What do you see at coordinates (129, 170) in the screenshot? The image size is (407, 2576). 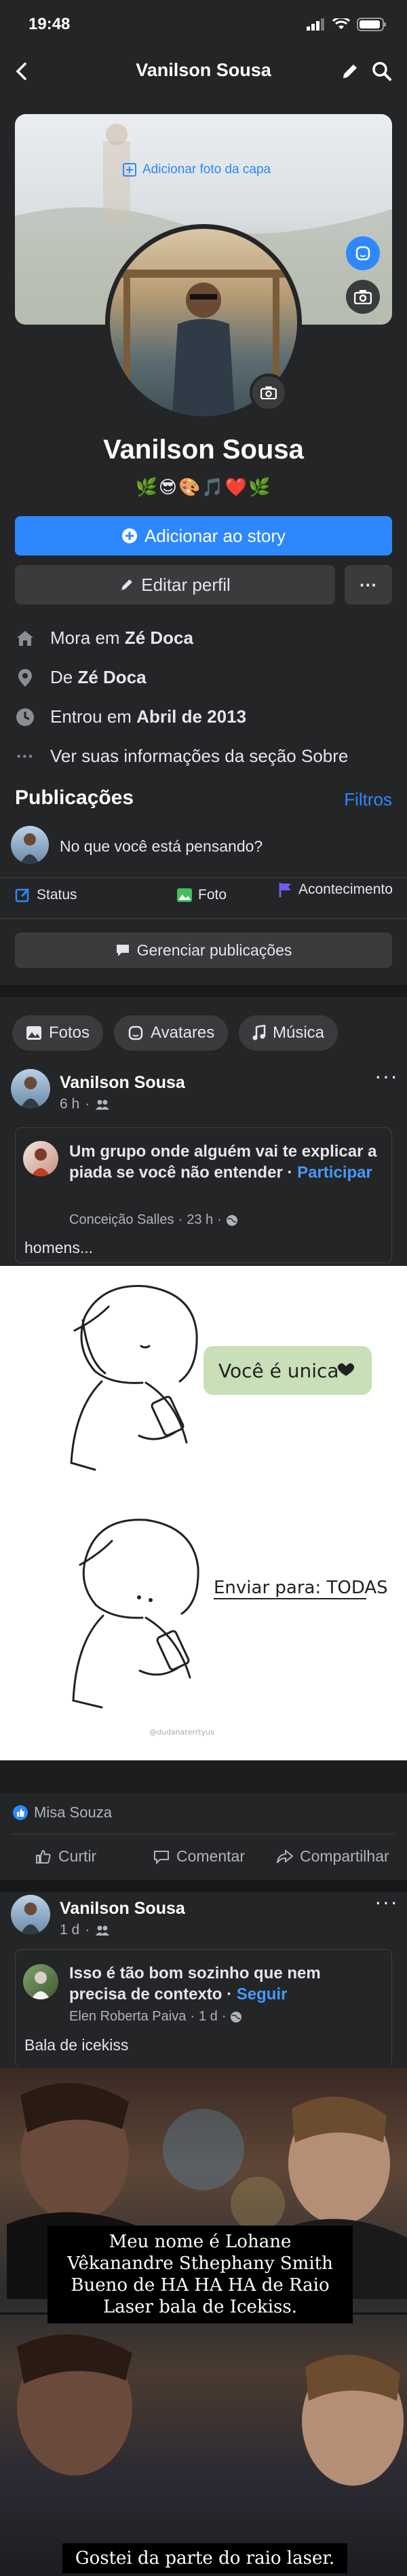 I see `add-photo-icon` at bounding box center [129, 170].